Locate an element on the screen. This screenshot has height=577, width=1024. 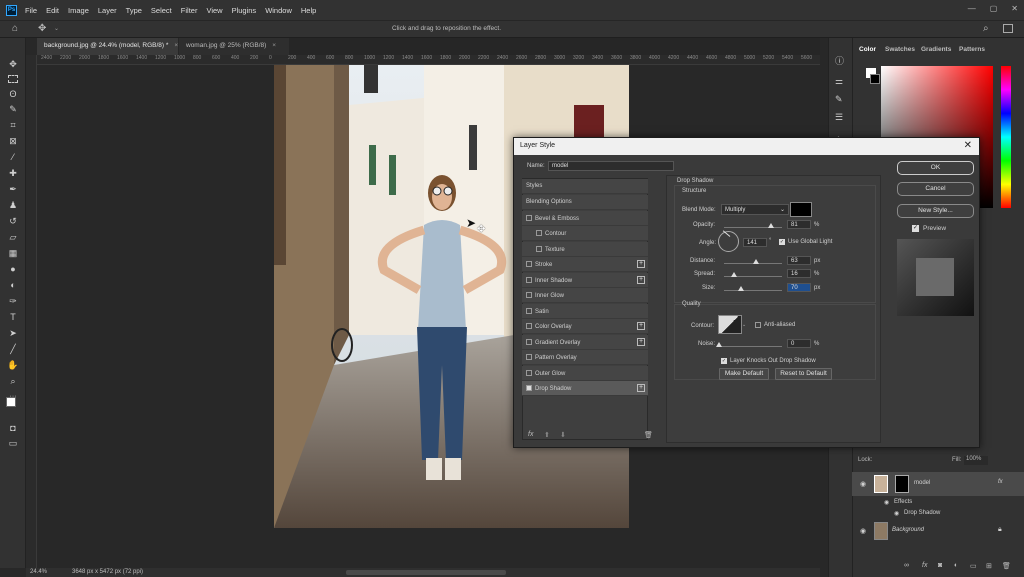
background-color-swatch is located at coordinates (875, 79).